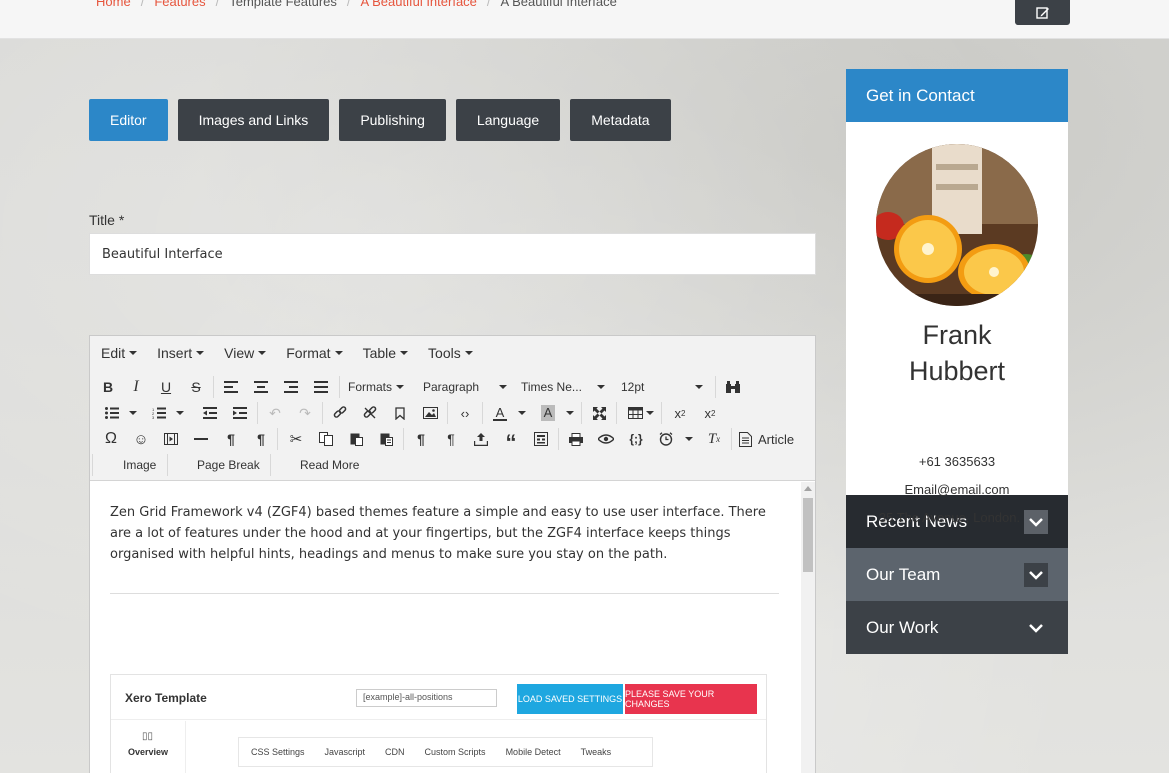 This screenshot has height=773, width=1169. What do you see at coordinates (166, 387) in the screenshot?
I see `underline-icon: U` at bounding box center [166, 387].